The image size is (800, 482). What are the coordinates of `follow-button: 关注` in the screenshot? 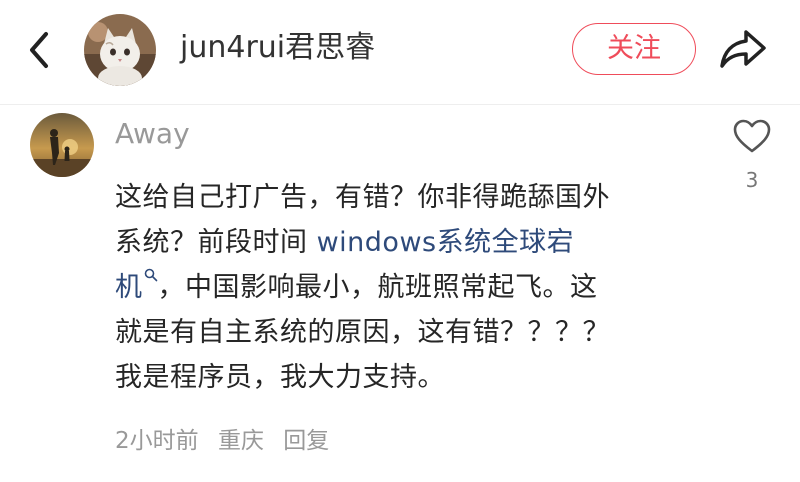 It's located at (634, 49).